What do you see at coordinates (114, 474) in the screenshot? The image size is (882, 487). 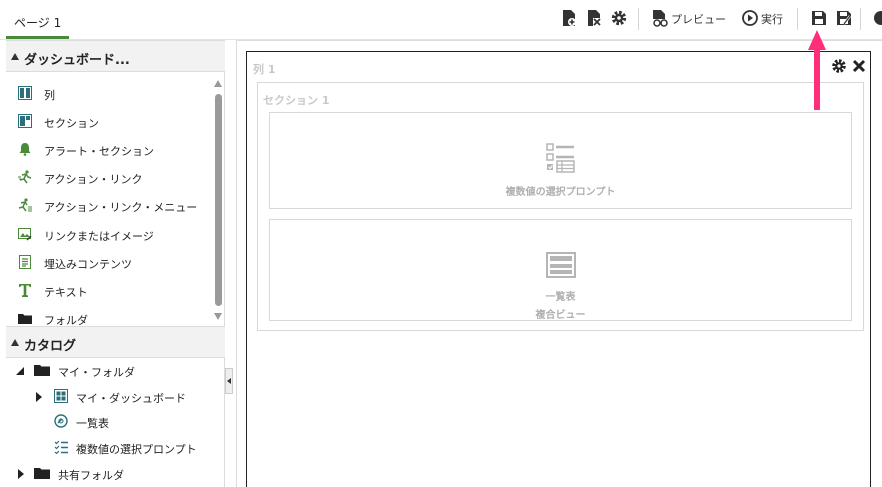 I see `catalog-item-shared-folders: 共有フォルダ` at bounding box center [114, 474].